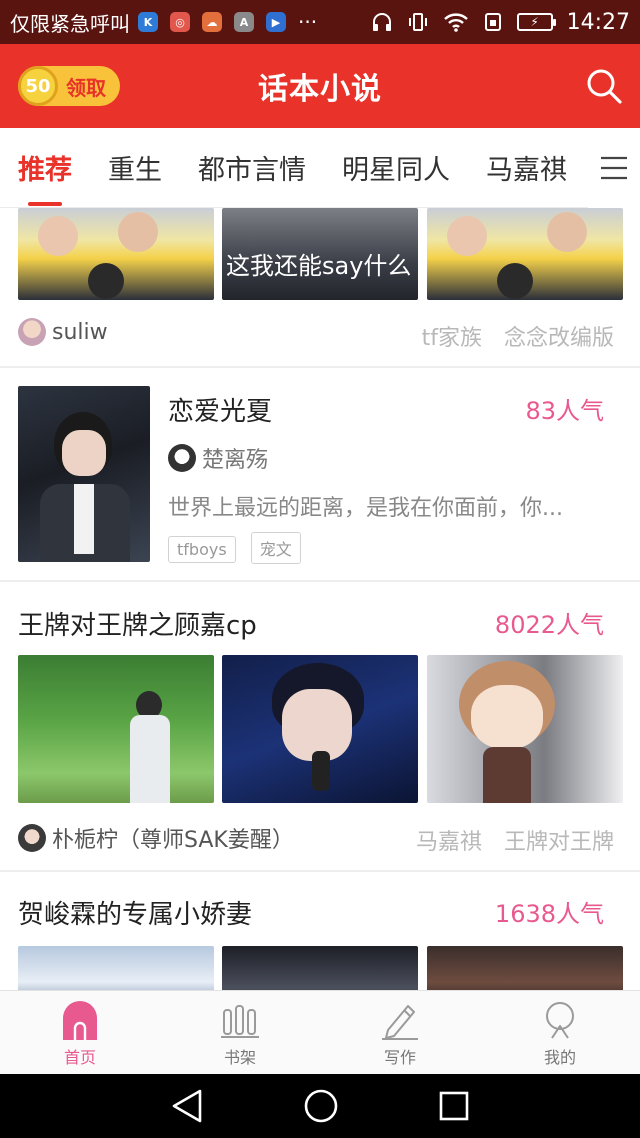 The width and height of the screenshot is (640, 1138). What do you see at coordinates (84, 474) in the screenshot?
I see `story-cover` at bounding box center [84, 474].